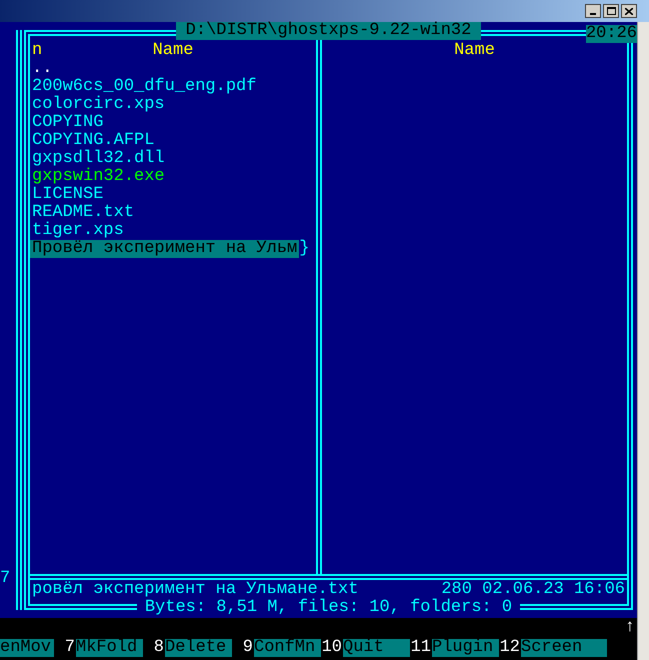 This screenshot has height=660, width=649. I want to click on scroll-mark: ↑, so click(629, 628).